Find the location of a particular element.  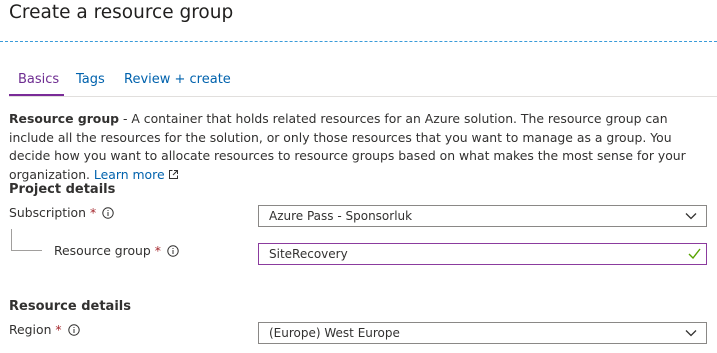

learn-more-link: Learn more is located at coordinates (136, 174).